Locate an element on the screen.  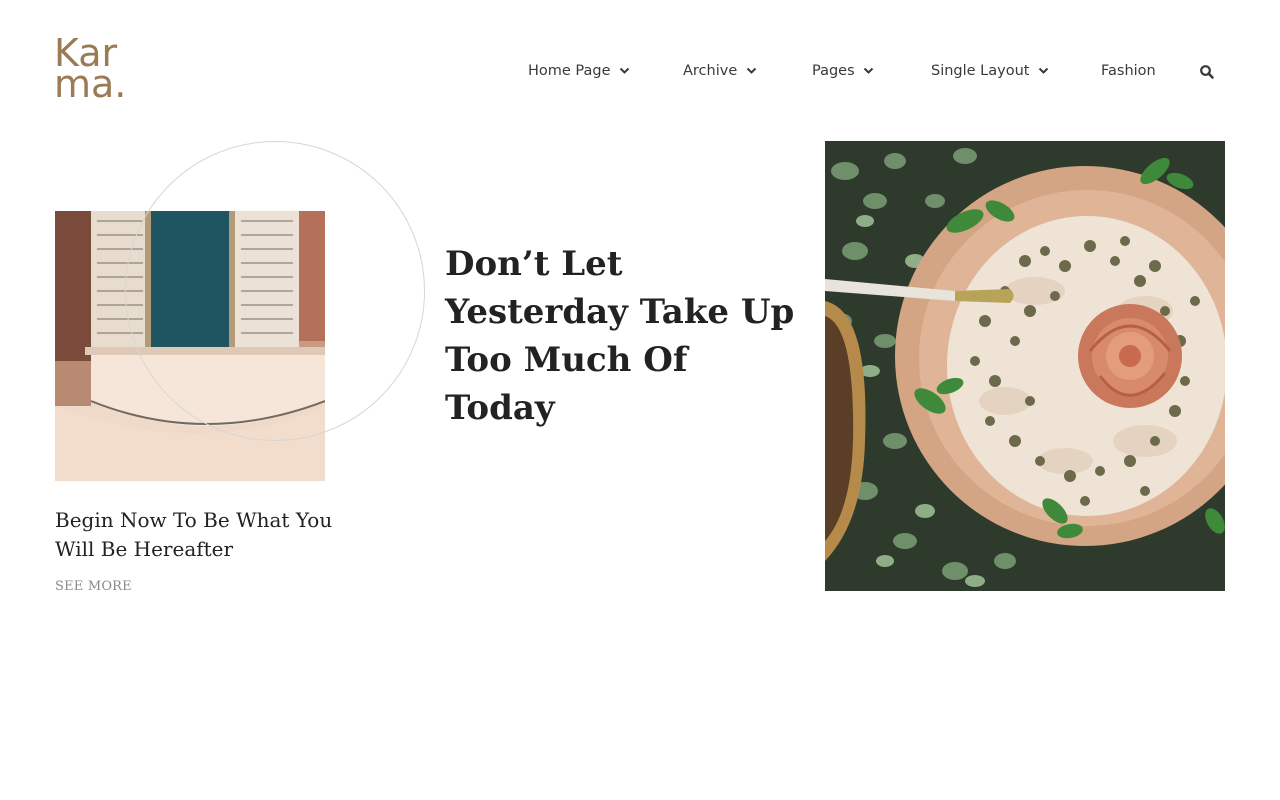
post-thumbnail-dam is located at coordinates (190, 346).